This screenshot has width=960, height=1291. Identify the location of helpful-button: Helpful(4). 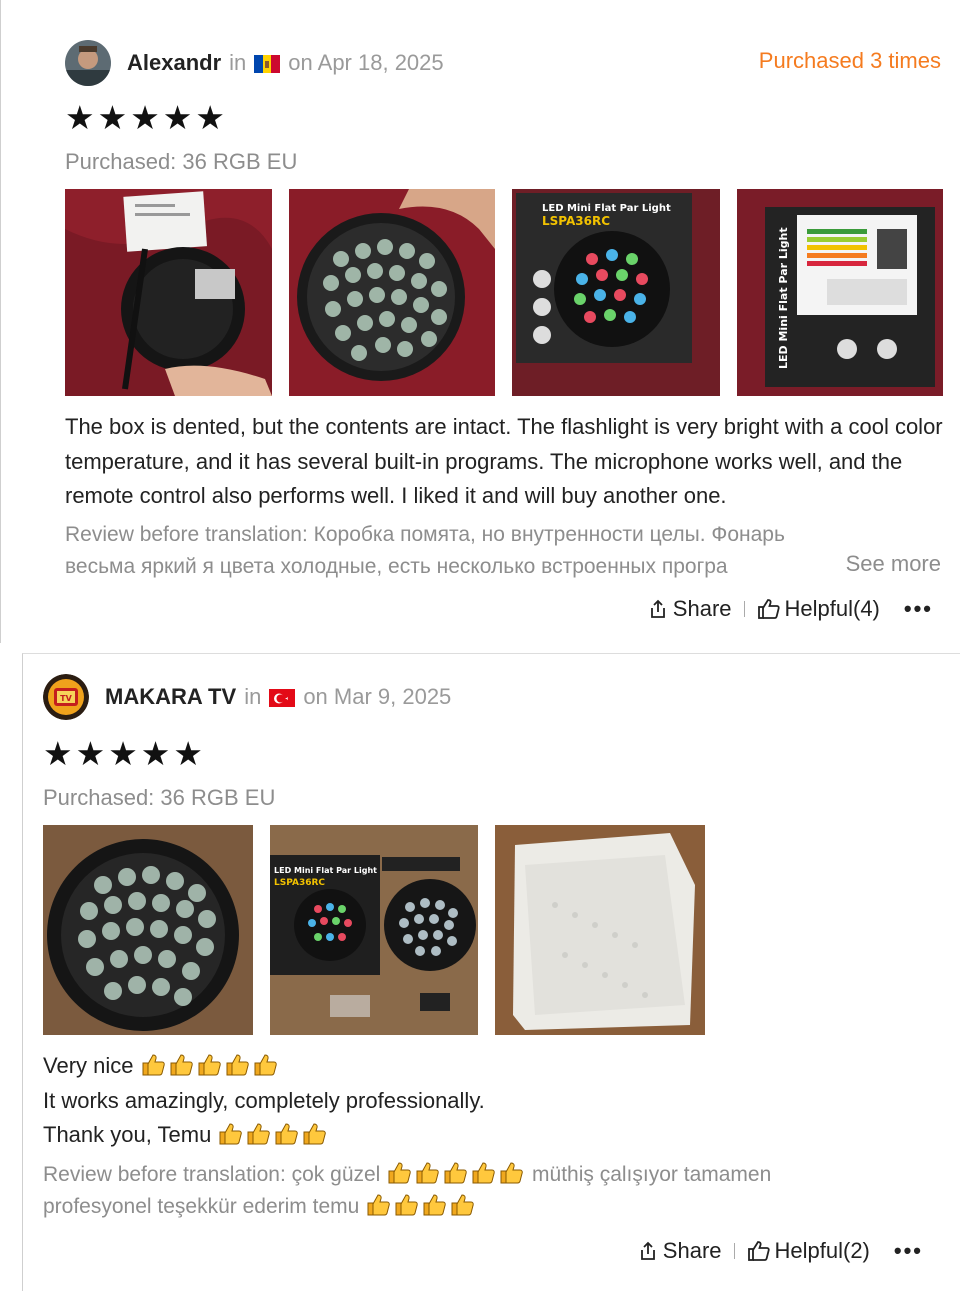
(818, 609).